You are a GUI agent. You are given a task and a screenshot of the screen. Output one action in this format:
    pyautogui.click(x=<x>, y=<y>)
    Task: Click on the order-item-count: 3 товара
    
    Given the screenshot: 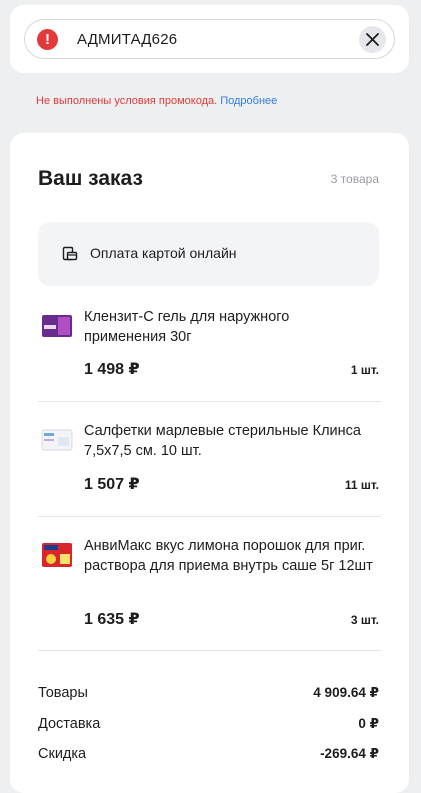 What is the action you would take?
    pyautogui.click(x=354, y=179)
    